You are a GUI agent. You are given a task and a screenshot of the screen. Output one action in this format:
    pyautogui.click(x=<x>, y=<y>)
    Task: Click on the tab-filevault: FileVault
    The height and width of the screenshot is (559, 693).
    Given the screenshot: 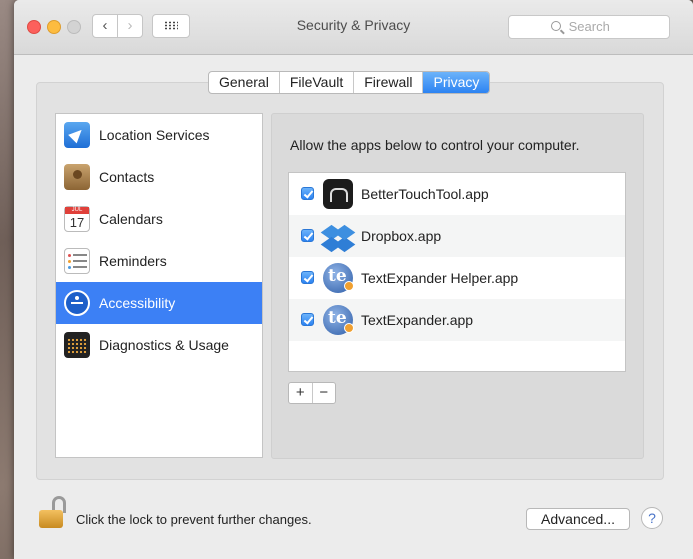 What is the action you would take?
    pyautogui.click(x=317, y=82)
    